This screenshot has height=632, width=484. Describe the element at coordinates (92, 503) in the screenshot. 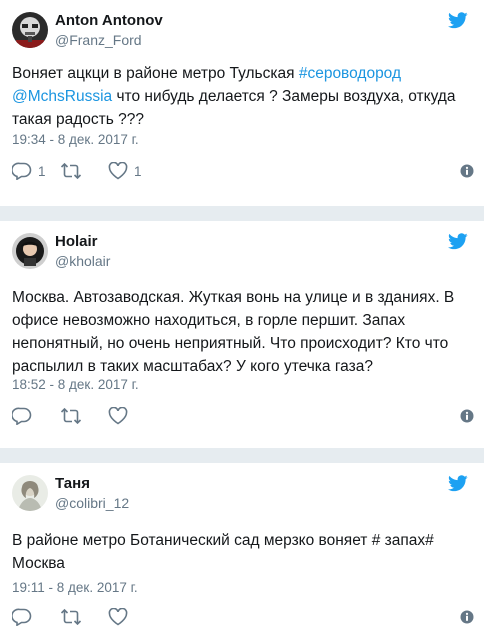

I see `author-handle: @colibri_12` at that location.